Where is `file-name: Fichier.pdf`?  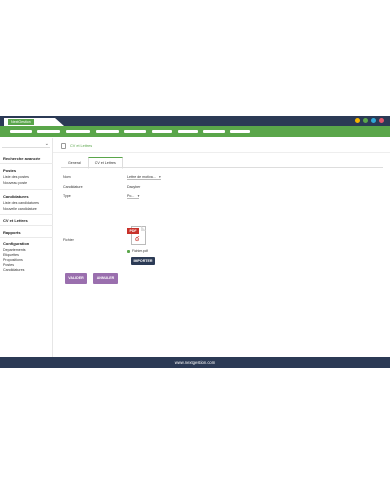
file-name: Fichier.pdf is located at coordinates (137, 251).